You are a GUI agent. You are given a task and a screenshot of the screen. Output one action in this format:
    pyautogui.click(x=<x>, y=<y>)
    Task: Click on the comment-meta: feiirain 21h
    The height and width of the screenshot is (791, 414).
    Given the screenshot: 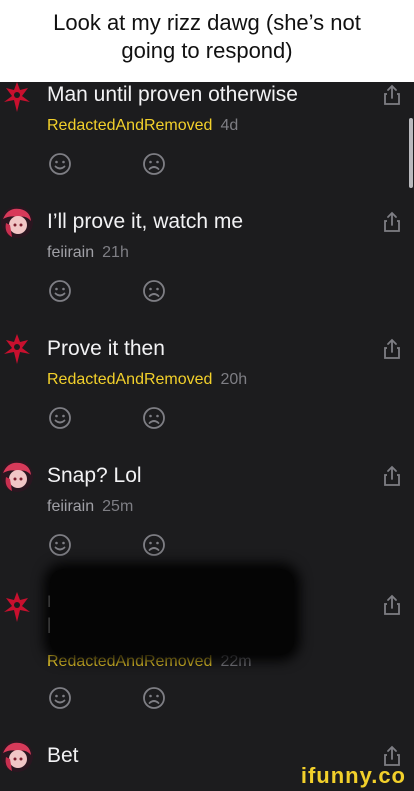 What is the action you would take?
    pyautogui.click(x=88, y=253)
    